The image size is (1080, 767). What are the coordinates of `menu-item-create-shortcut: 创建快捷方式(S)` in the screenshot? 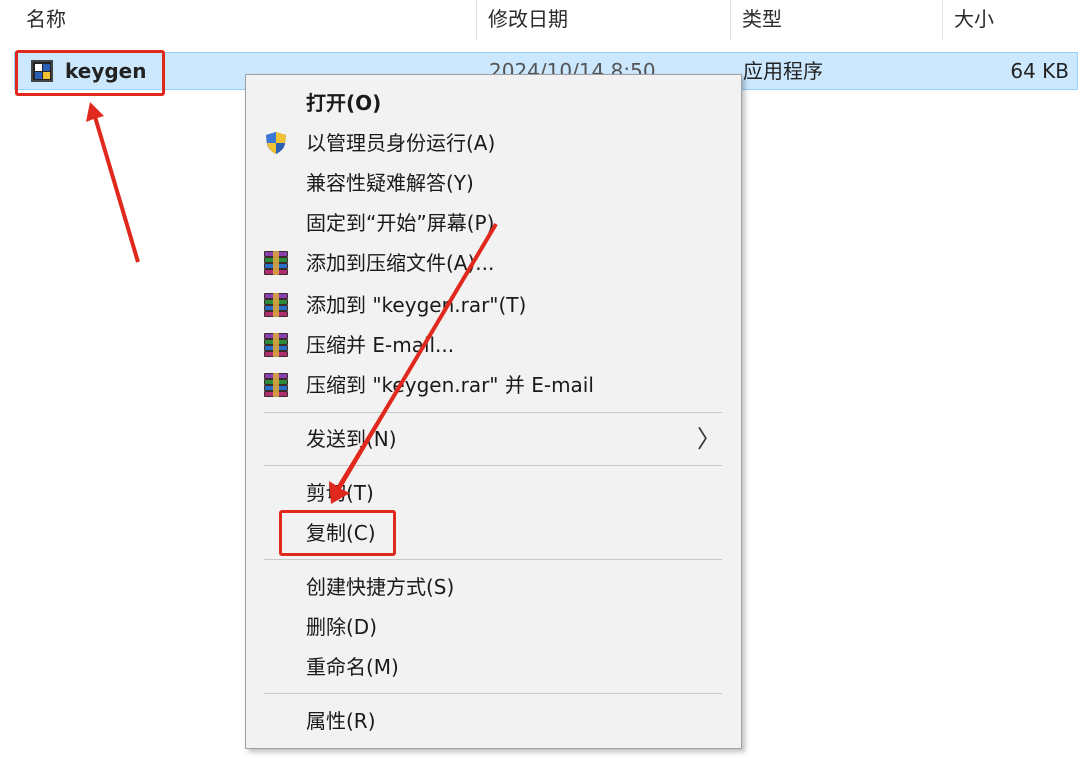 It's located at (493, 587).